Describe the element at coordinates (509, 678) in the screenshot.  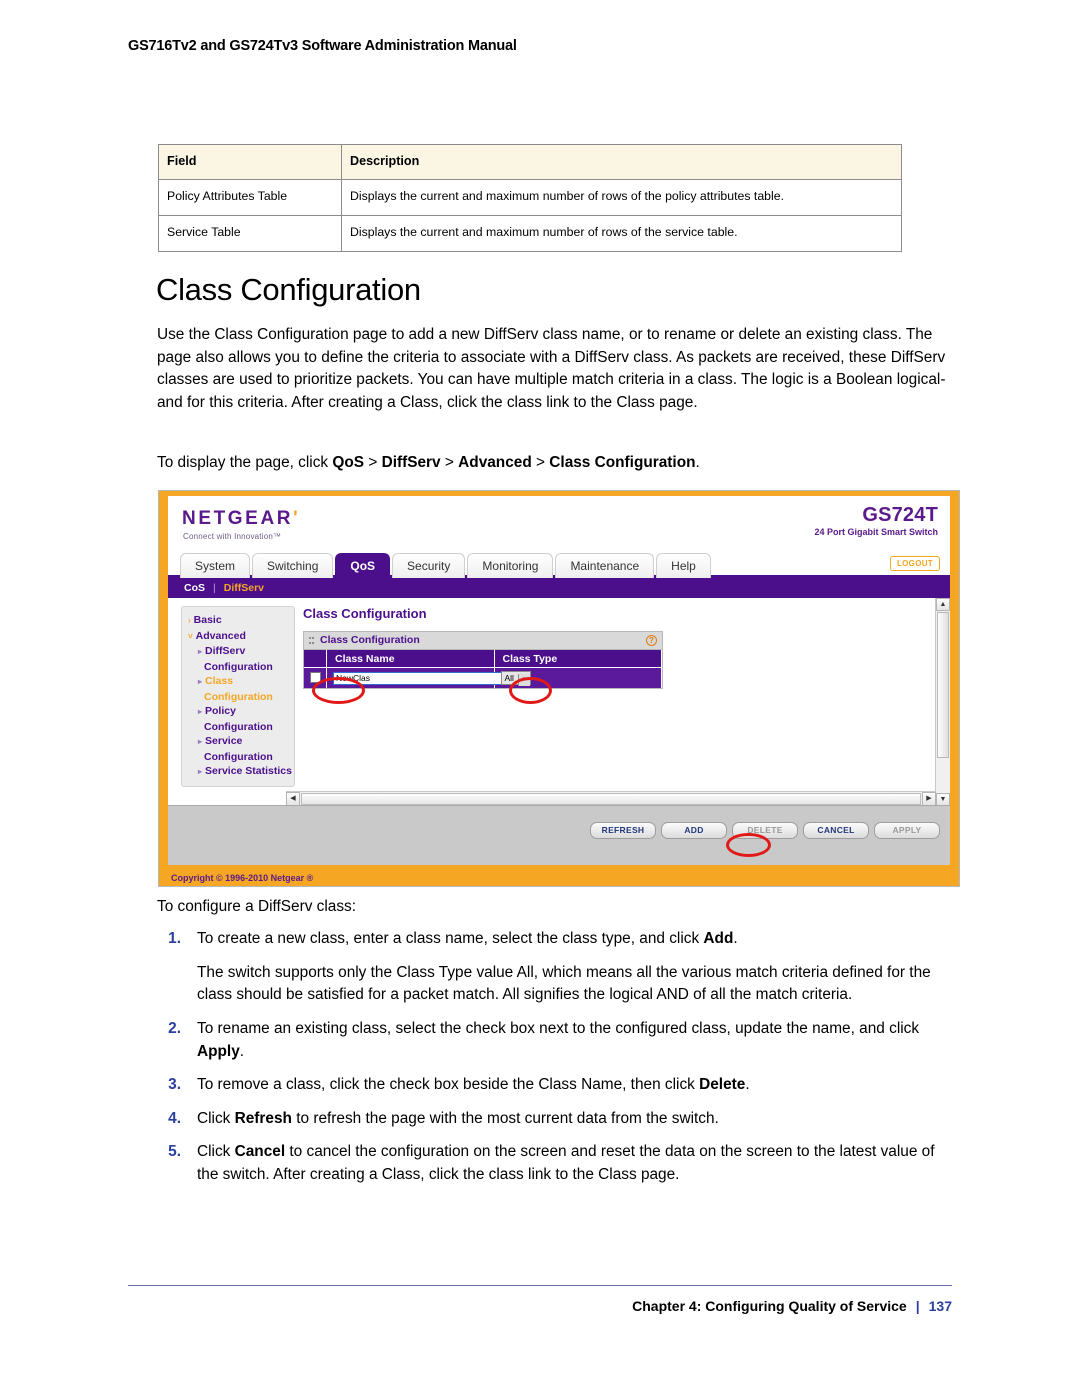
I see `class-type-value: All` at that location.